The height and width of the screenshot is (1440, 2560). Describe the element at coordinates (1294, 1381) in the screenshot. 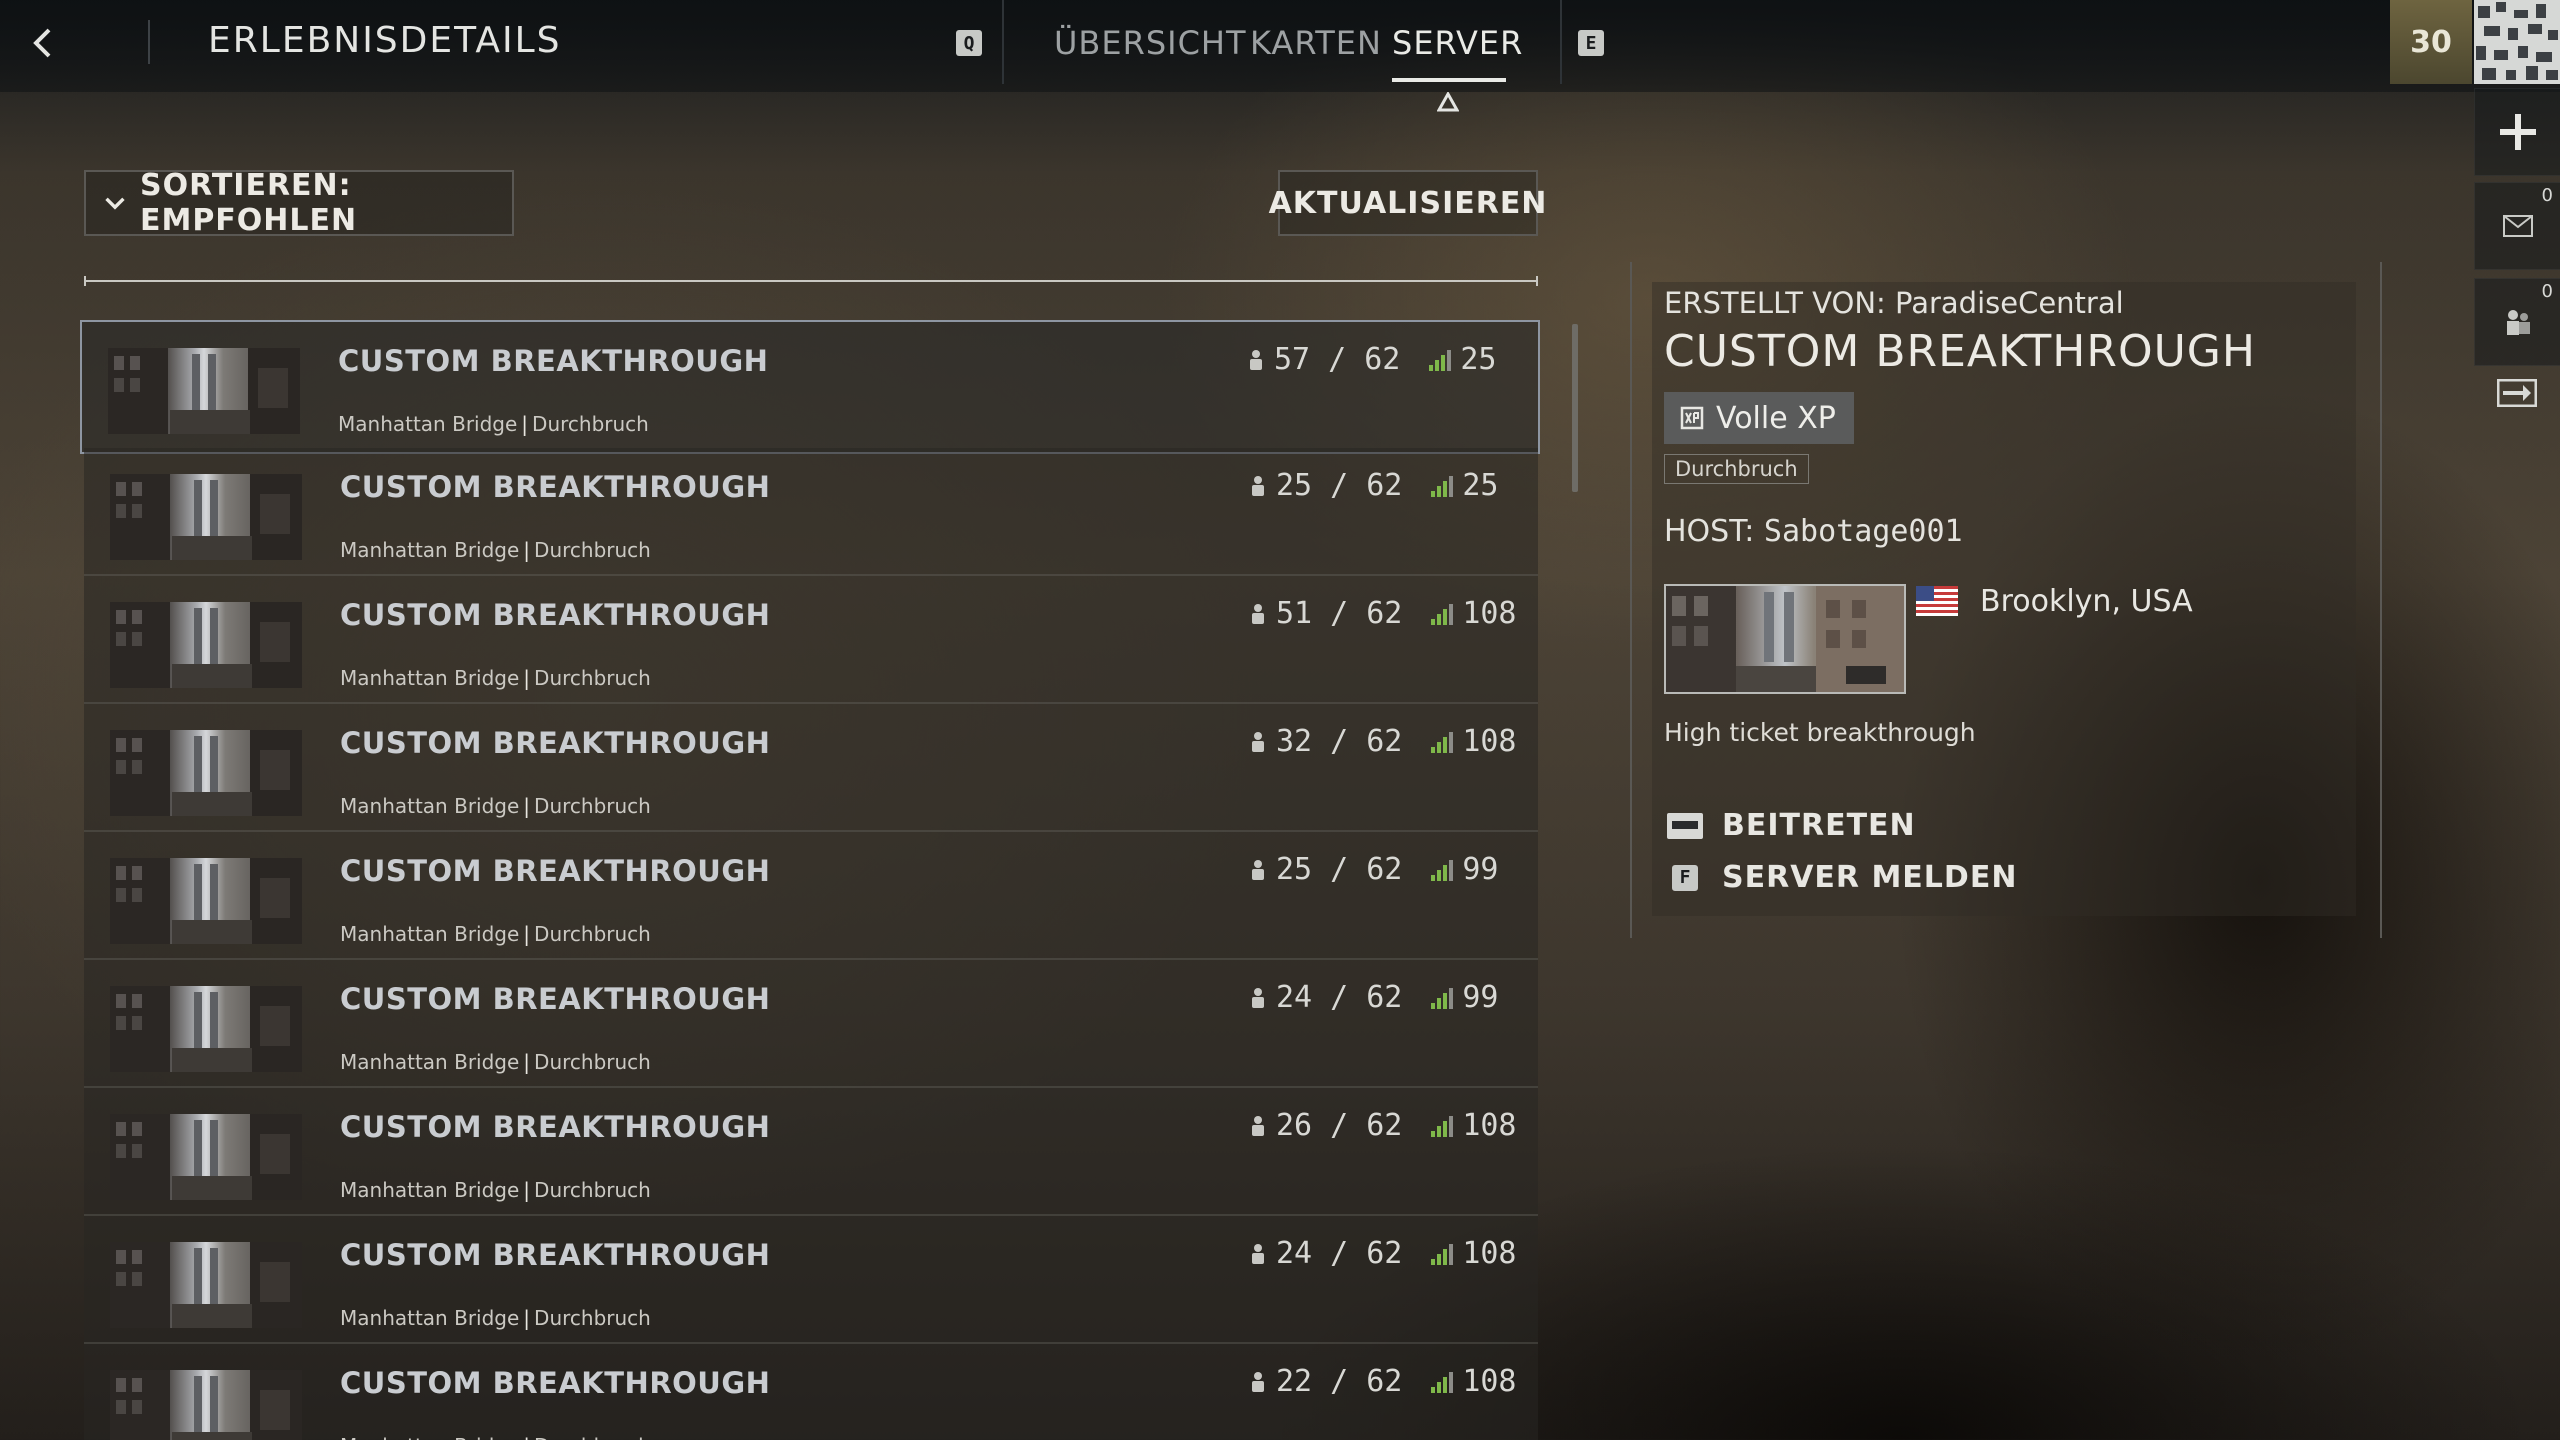

I see `player-count: 22` at that location.